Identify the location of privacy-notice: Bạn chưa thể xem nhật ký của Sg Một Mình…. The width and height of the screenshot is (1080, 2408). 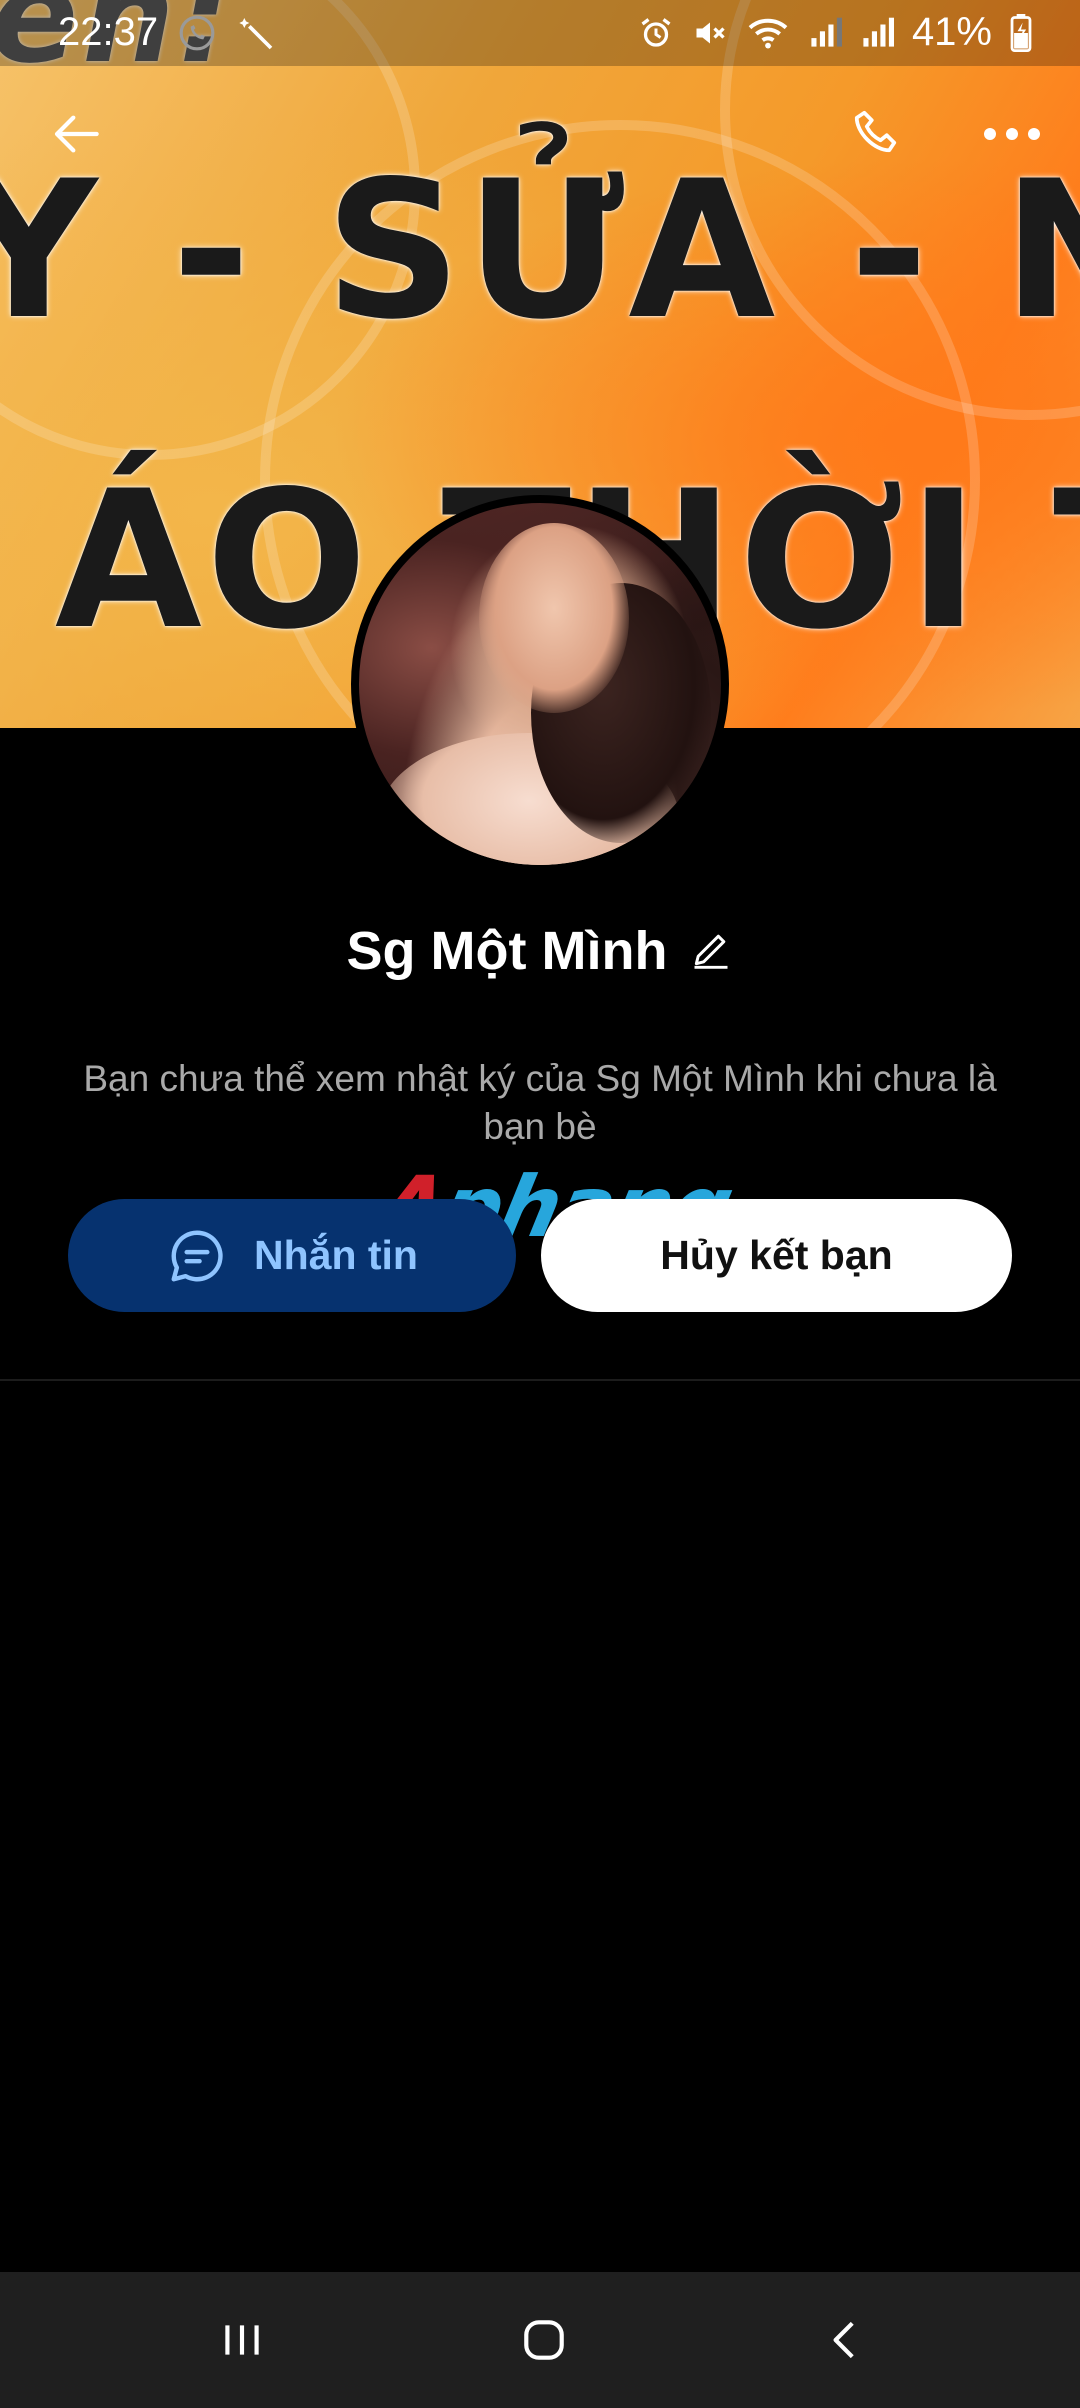
(540, 1102).